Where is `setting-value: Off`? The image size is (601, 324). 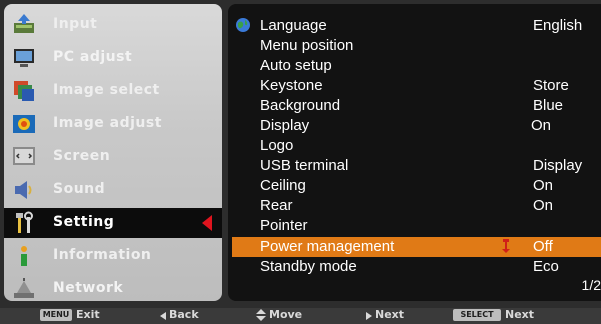
setting-value: Off is located at coordinates (543, 246).